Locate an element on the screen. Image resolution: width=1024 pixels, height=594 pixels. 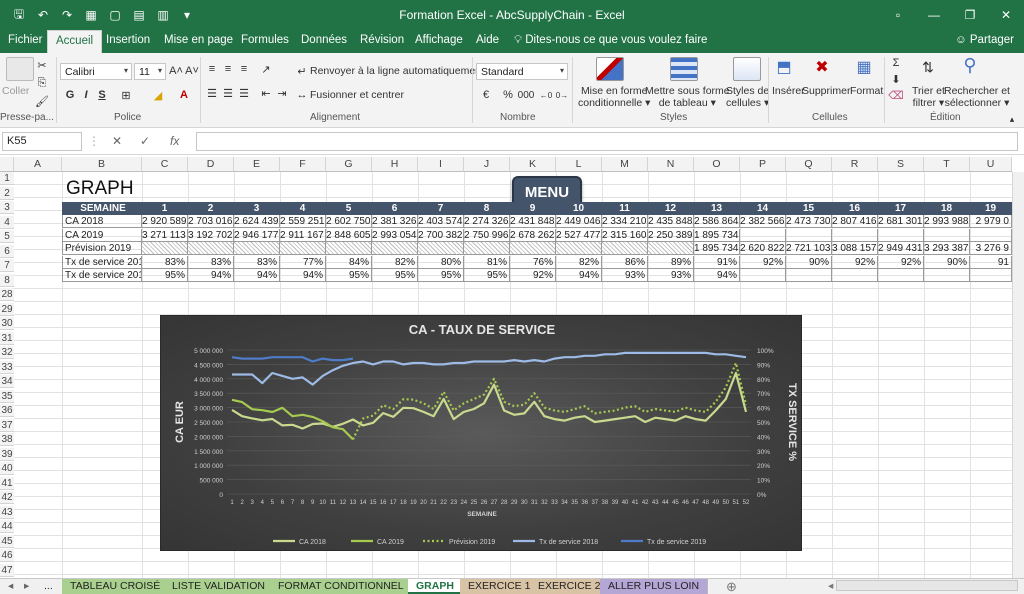
fill-color-icon: ◢ is located at coordinates (158, 95).